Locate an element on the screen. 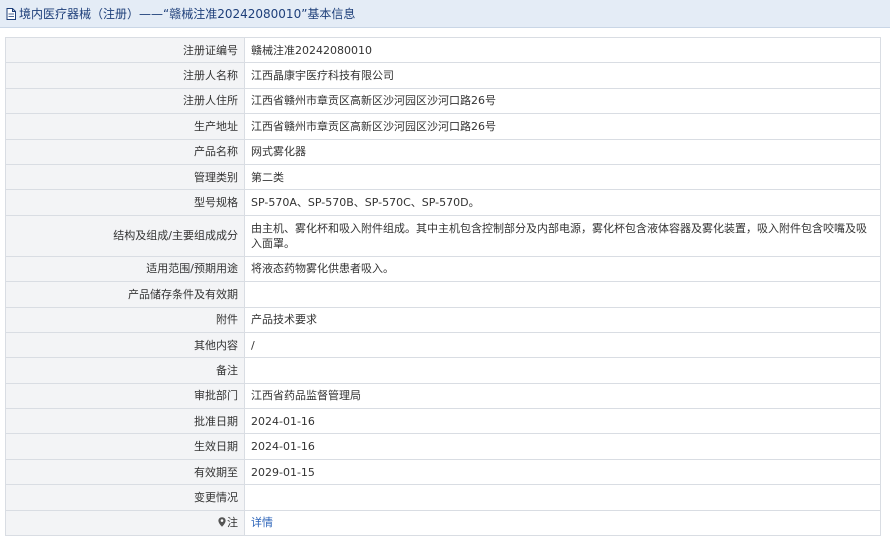  row-label: 注册证编号 is located at coordinates (125, 50).